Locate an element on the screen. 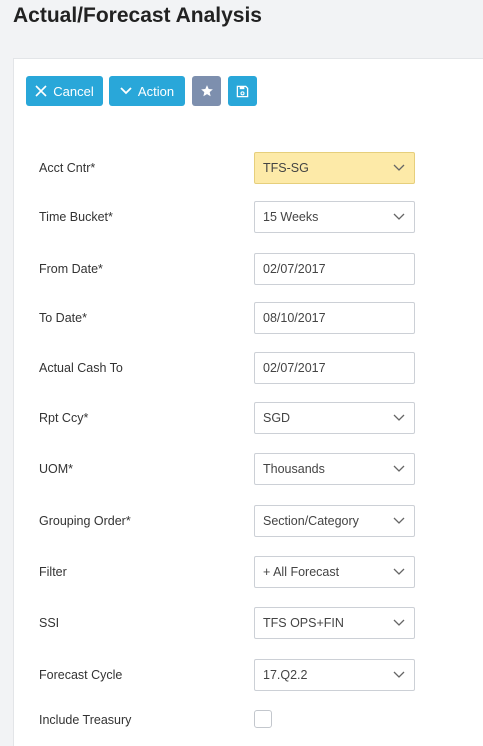  star-icon is located at coordinates (207, 91).